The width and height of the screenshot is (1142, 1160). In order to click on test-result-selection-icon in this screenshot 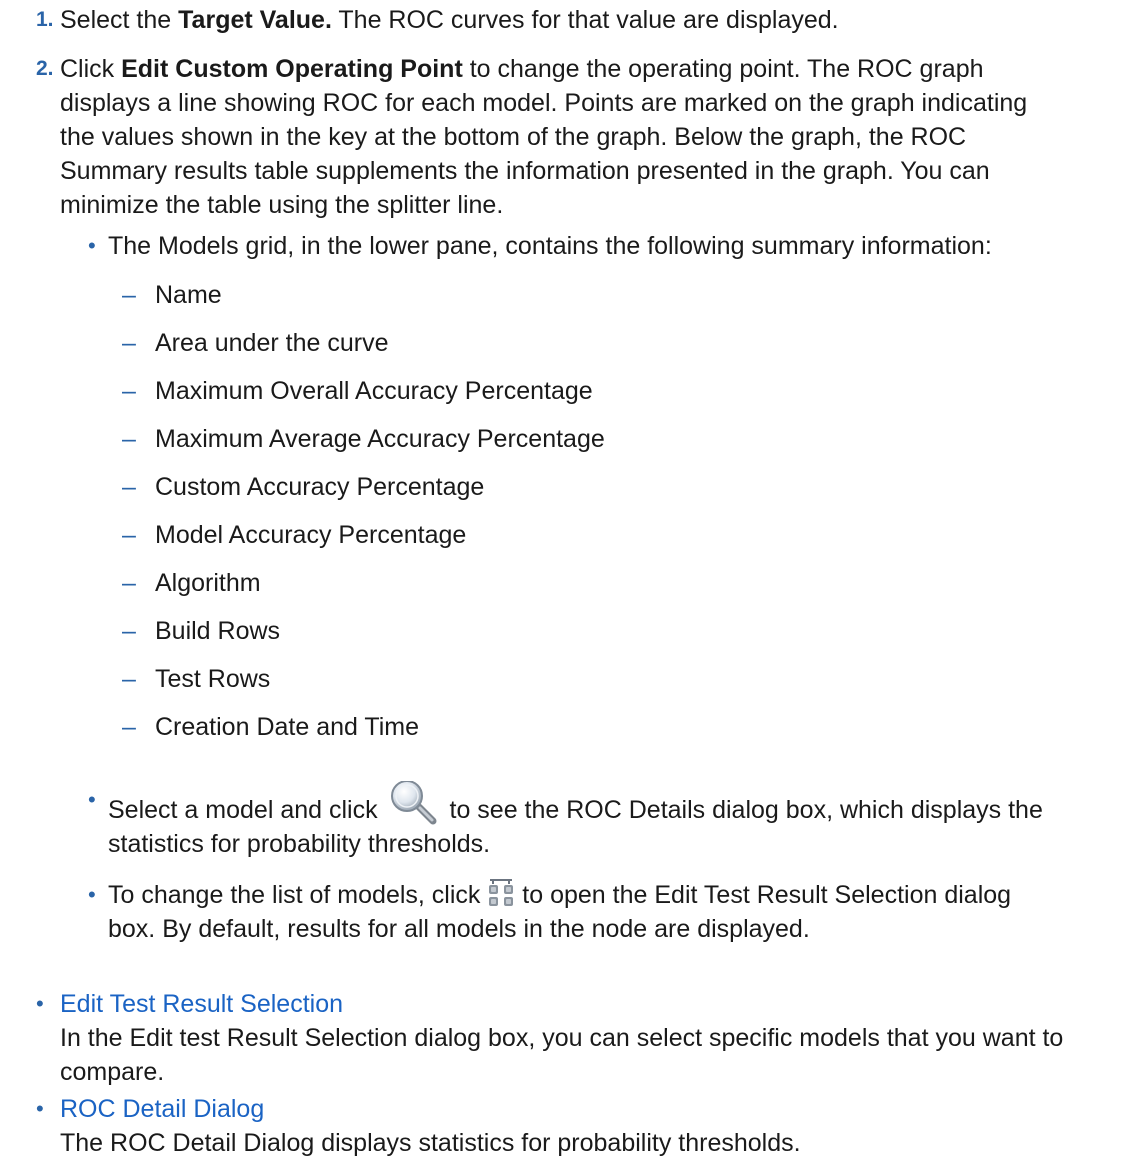, I will do `click(501, 893)`.